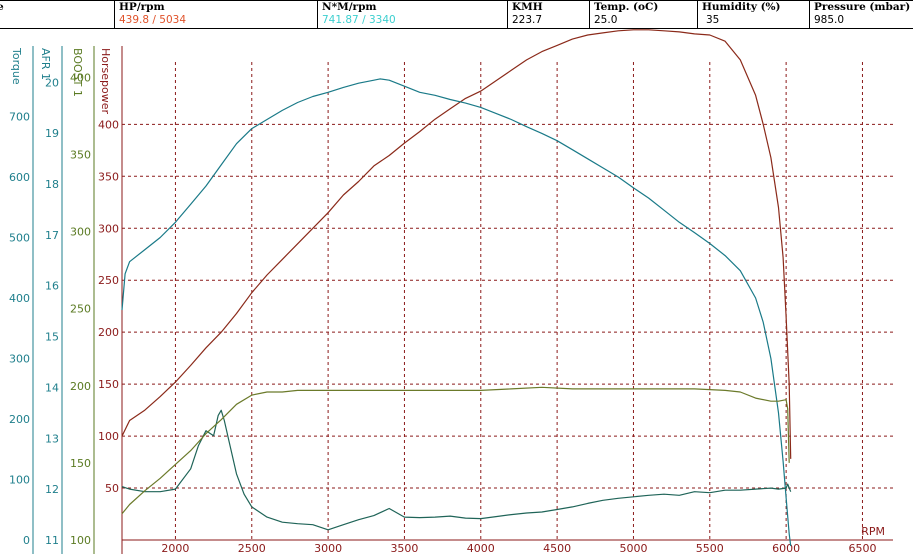  Describe the element at coordinates (105, 81) in the screenshot. I see `y-axis-title: Horsepower` at that location.